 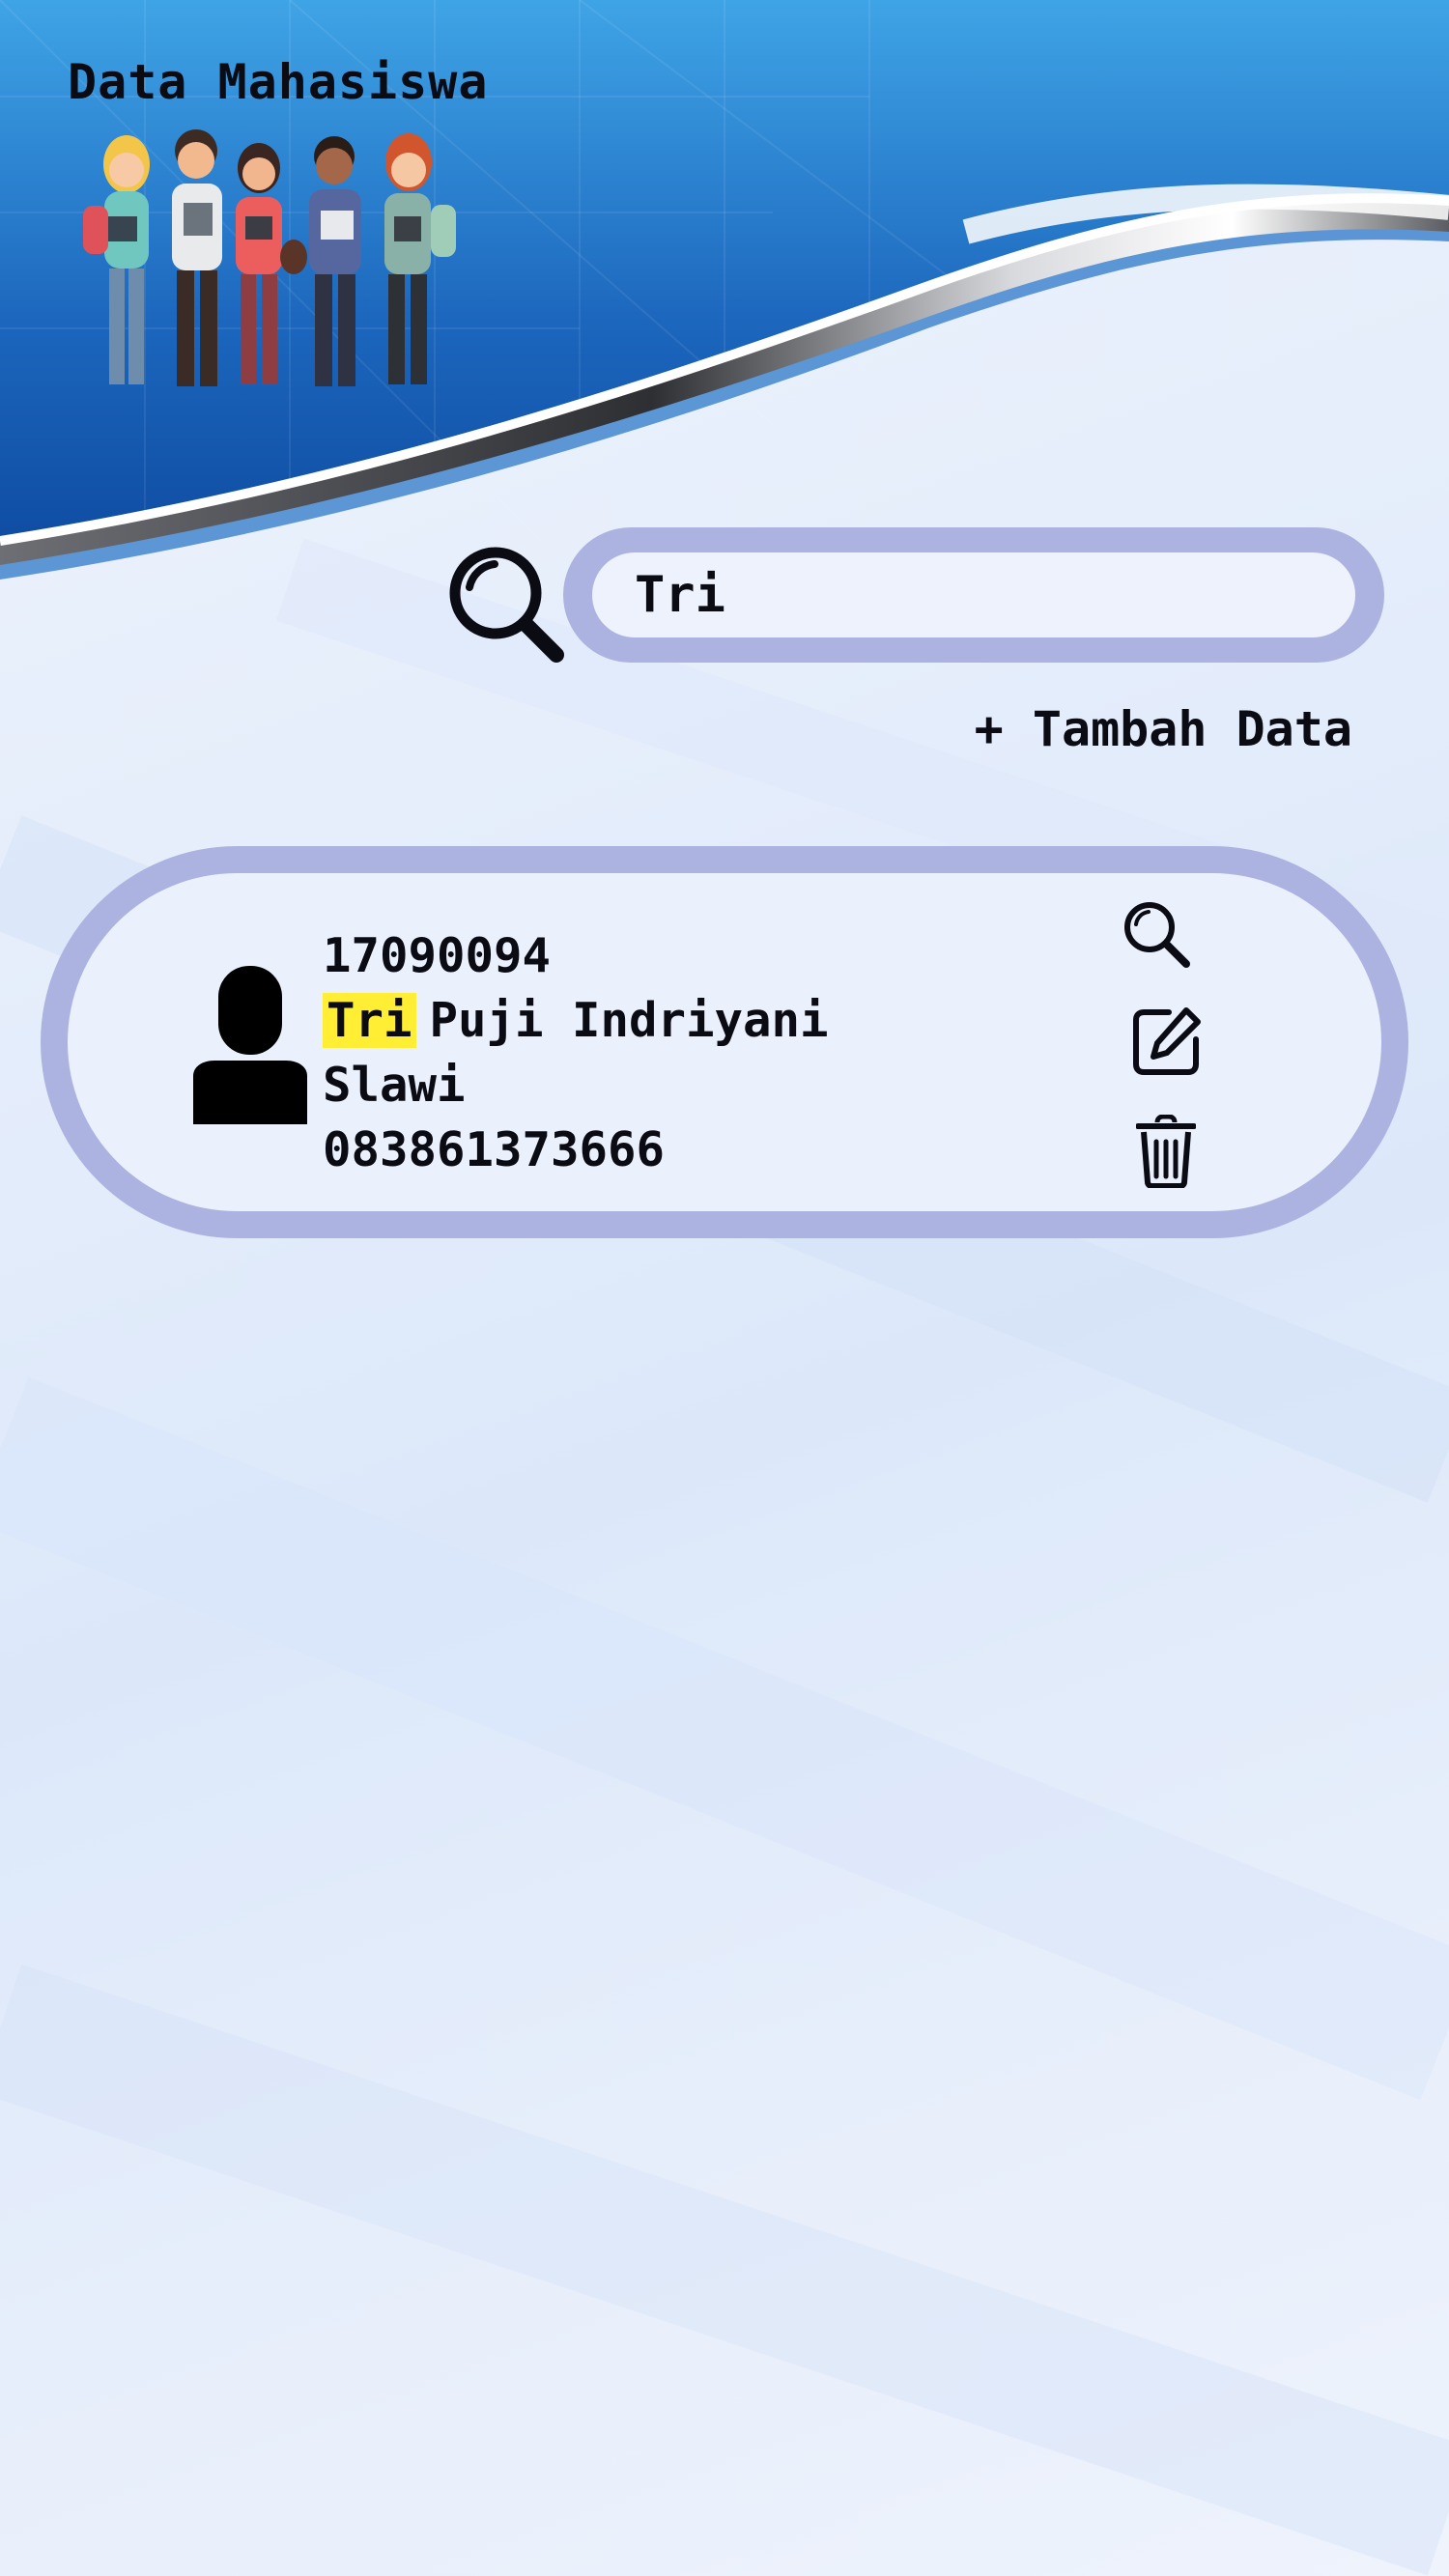 I want to click on search-box, so click(x=973, y=595).